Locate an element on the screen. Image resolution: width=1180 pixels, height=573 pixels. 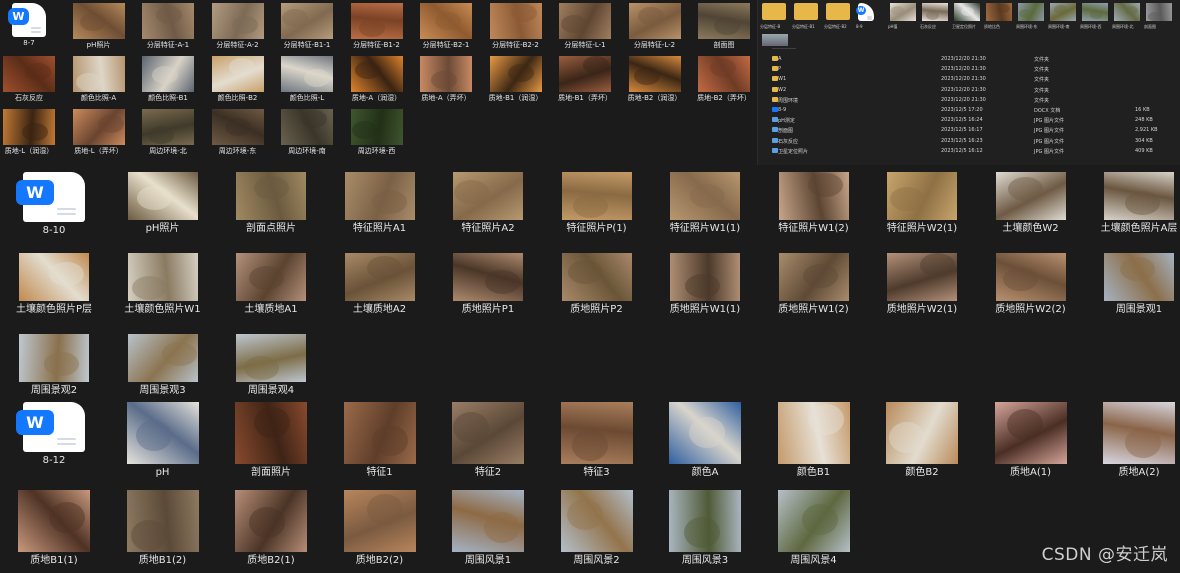
file-tile-分层特征-A-1: 分层特征-A-1 is located at coordinates (168, 26).